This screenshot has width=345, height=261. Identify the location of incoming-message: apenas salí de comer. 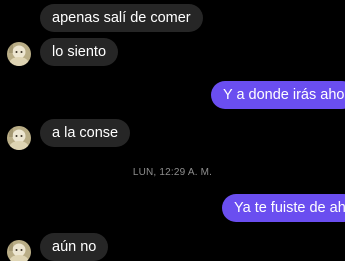
(121, 18).